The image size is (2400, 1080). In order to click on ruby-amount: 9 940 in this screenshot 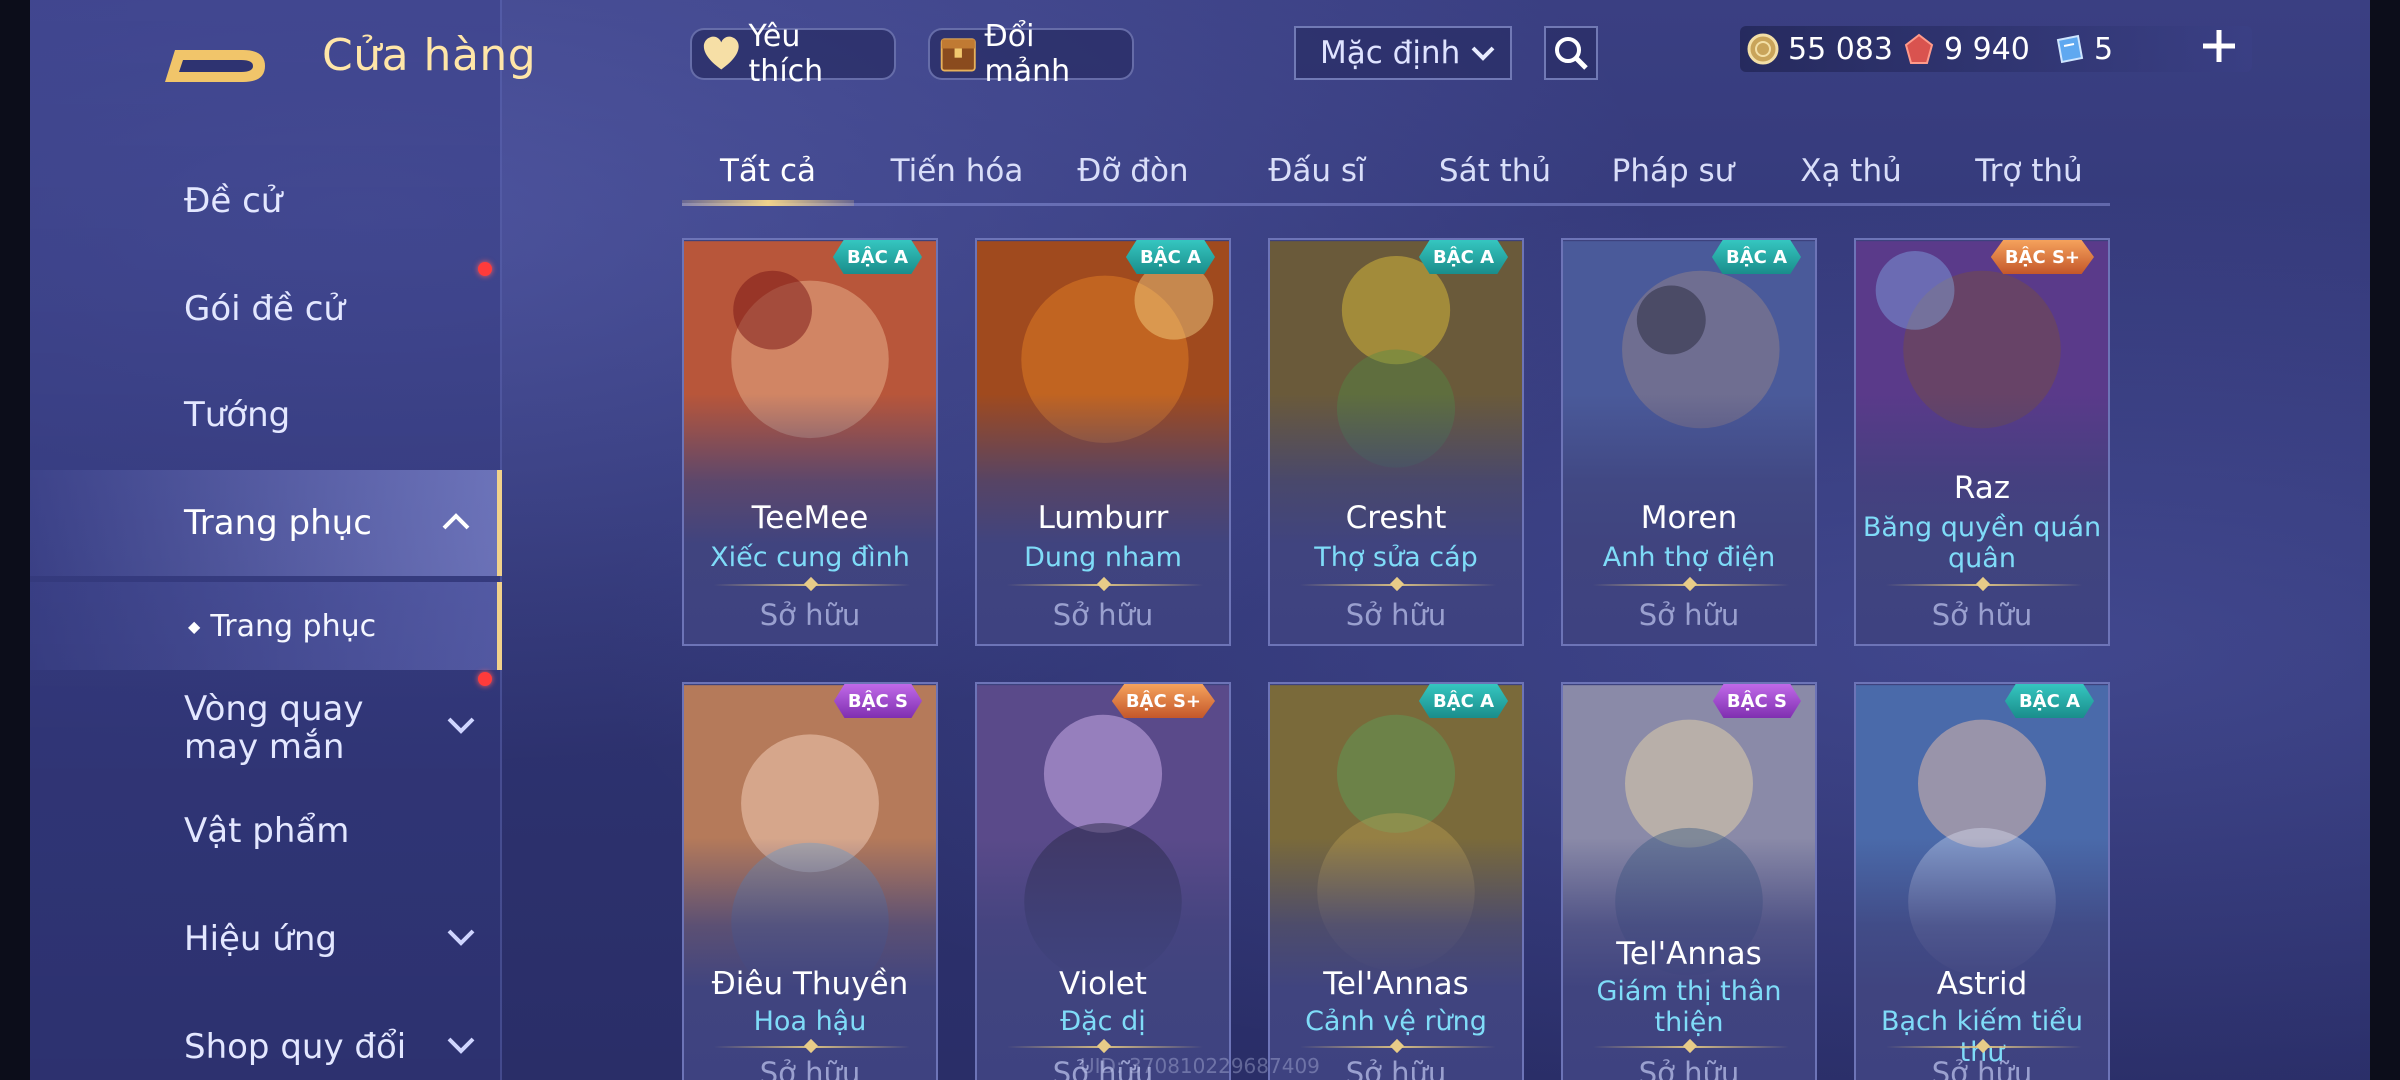, I will do `click(1987, 49)`.